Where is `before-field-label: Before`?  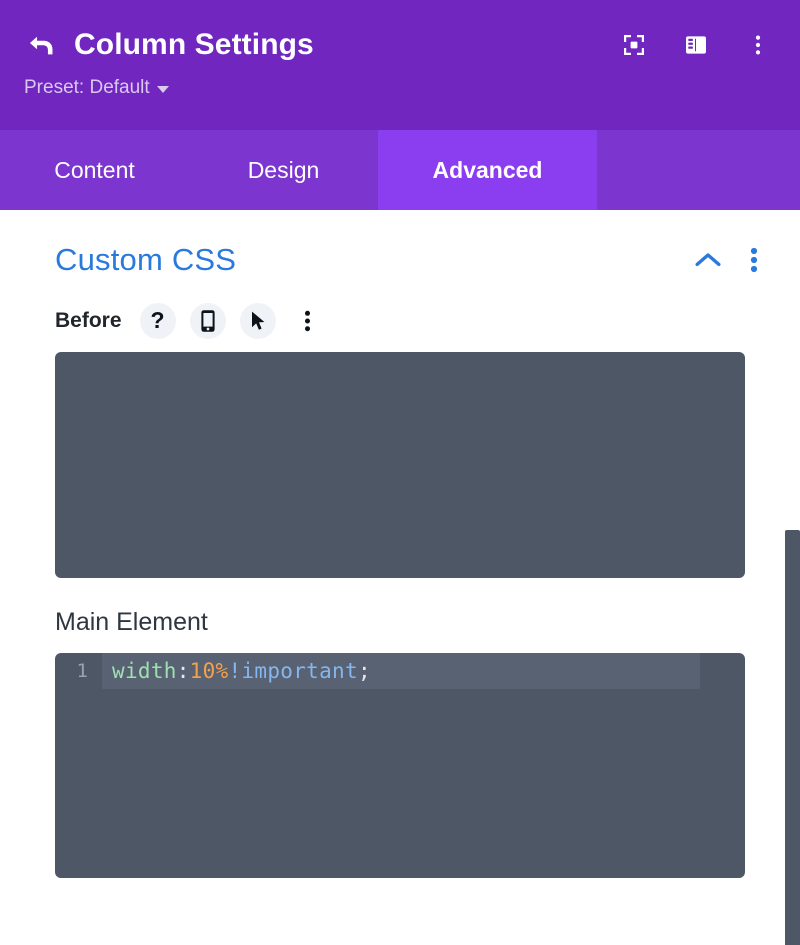 before-field-label: Before is located at coordinates (88, 320).